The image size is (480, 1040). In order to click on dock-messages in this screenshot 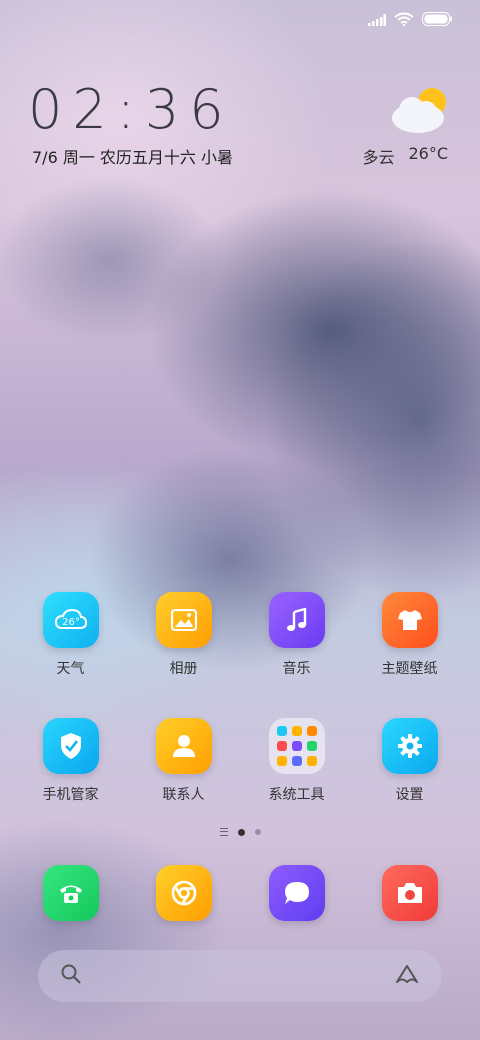, I will do `click(296, 893)`.